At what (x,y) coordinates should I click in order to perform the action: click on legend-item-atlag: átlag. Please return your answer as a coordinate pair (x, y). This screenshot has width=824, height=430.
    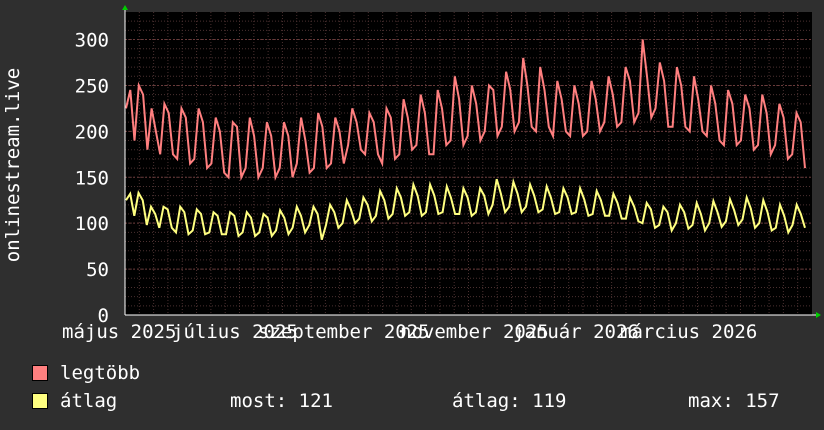
    Looking at the image, I should click on (74, 401).